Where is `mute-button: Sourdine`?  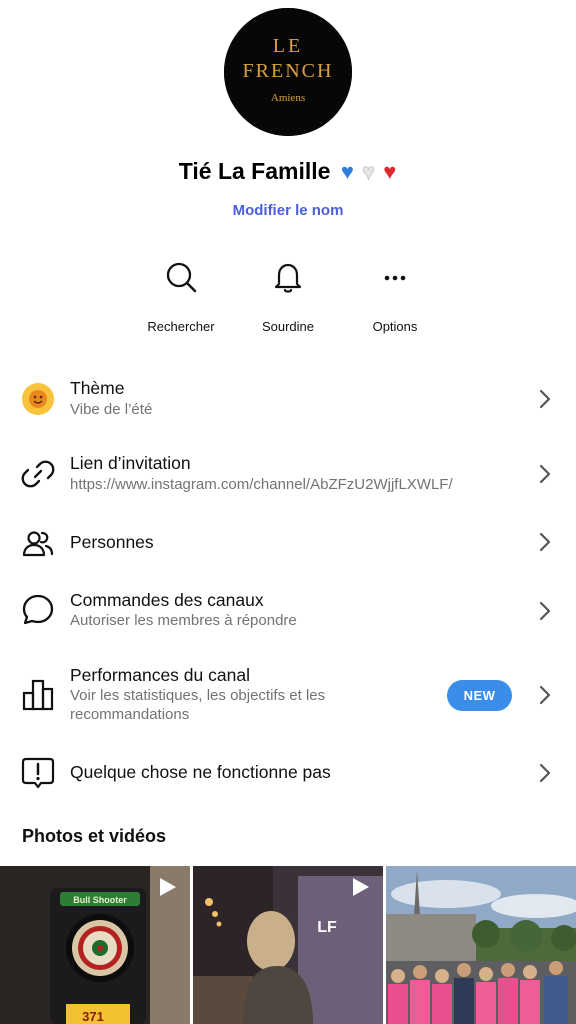
mute-button: Sourdine is located at coordinates (288, 300).